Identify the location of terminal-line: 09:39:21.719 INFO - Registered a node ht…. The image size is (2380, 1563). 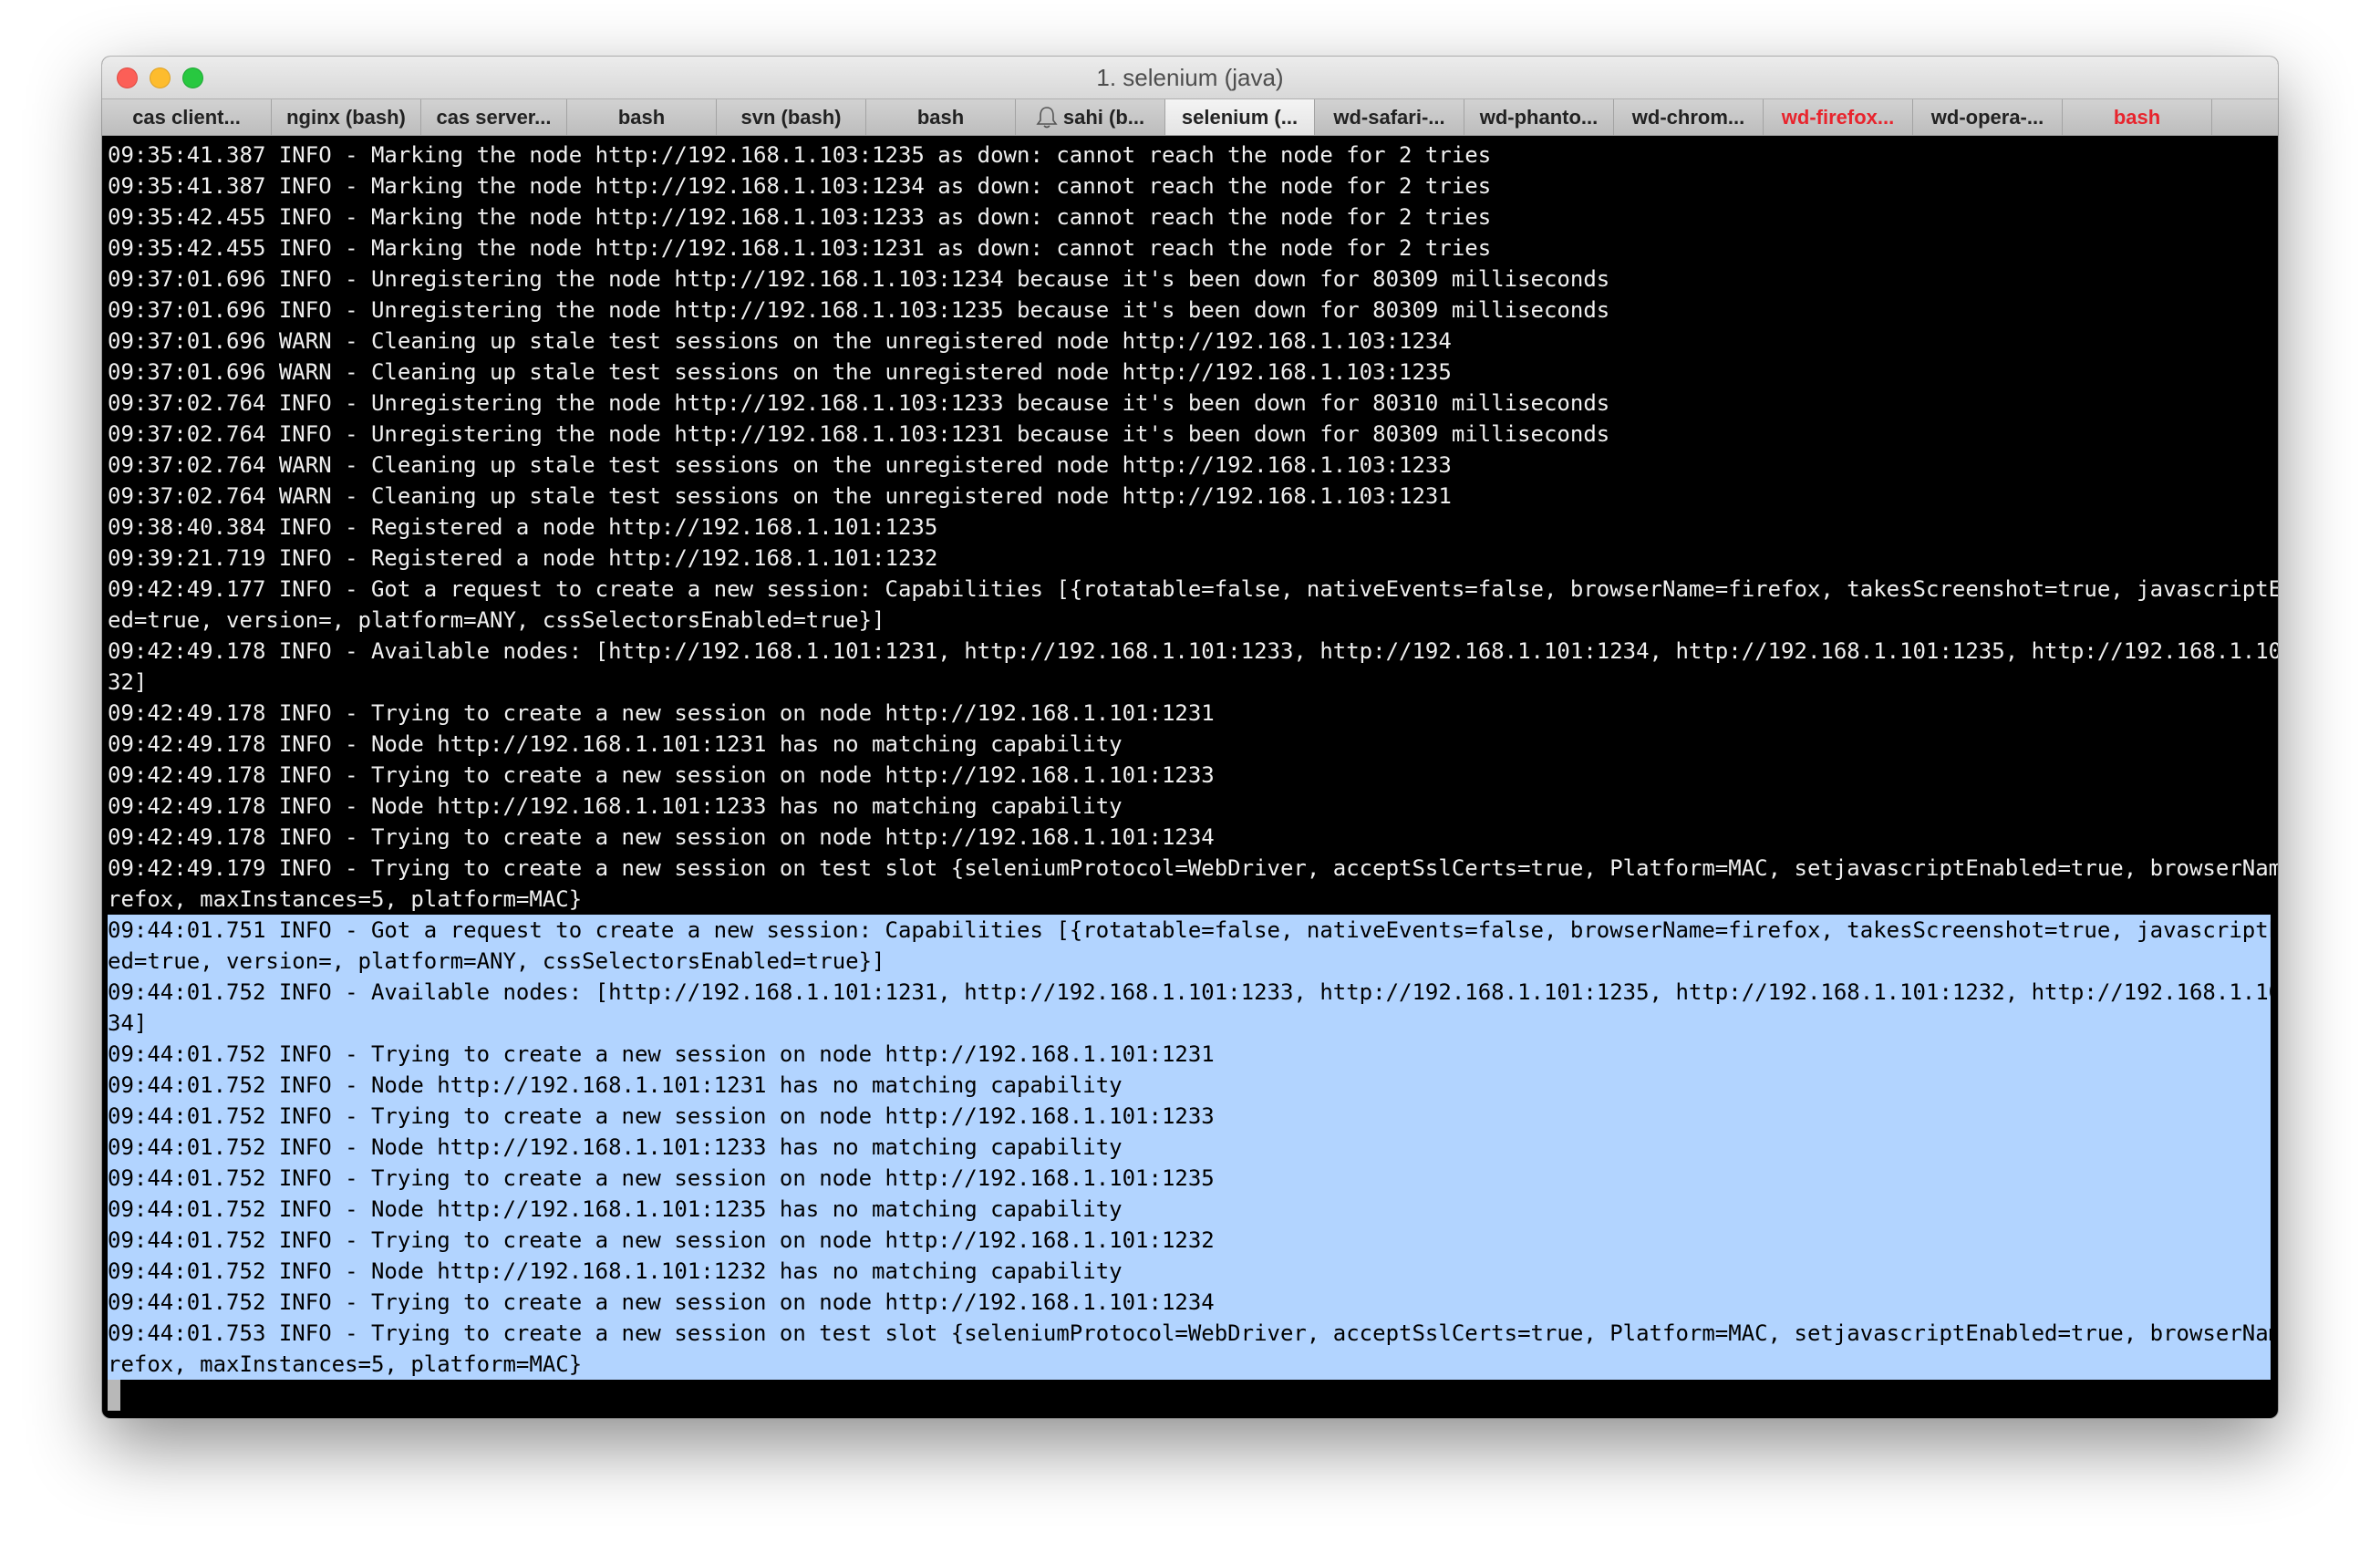
(523, 558).